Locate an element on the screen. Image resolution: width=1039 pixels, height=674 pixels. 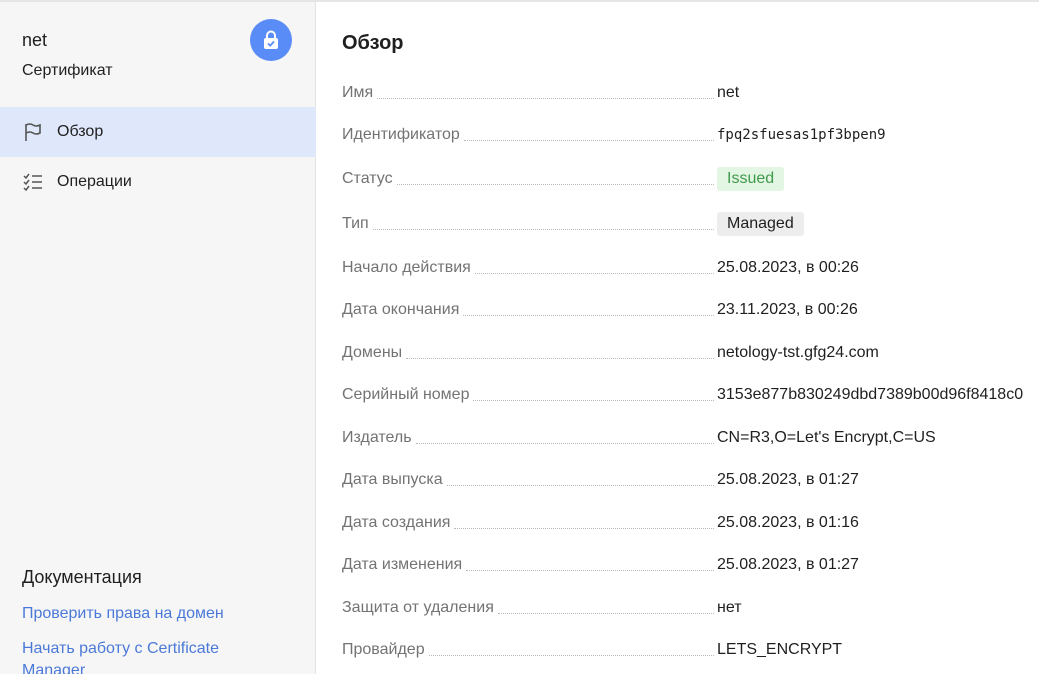
property-value: netology-tst.gfg24.com is located at coordinates (798, 352).